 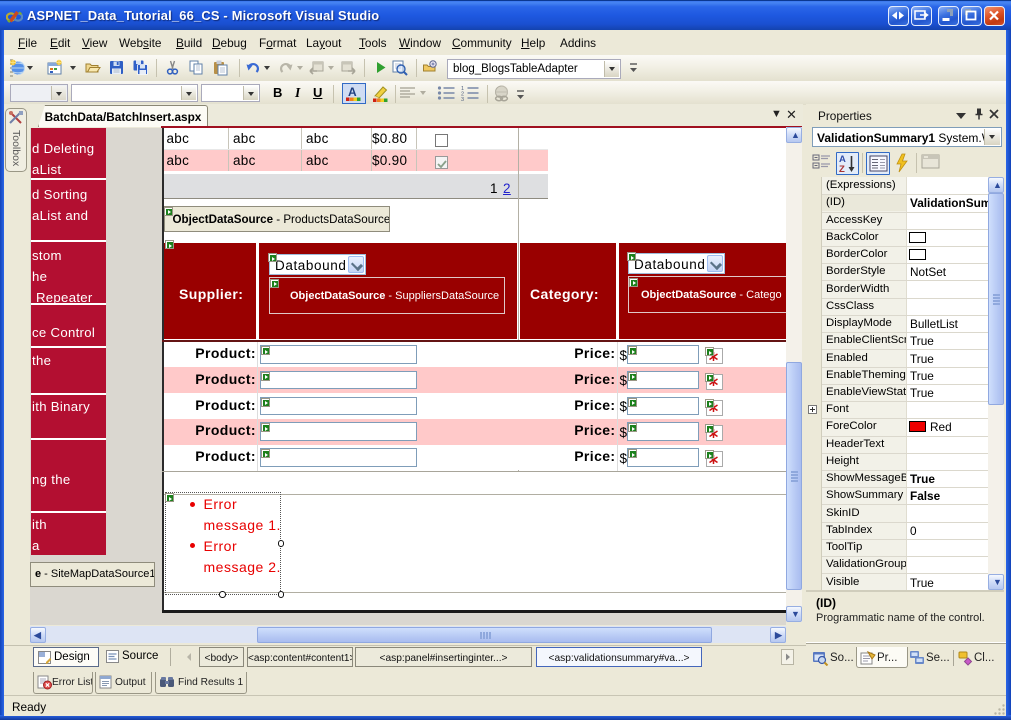 I want to click on svg-text: A, so click(x=352, y=92).